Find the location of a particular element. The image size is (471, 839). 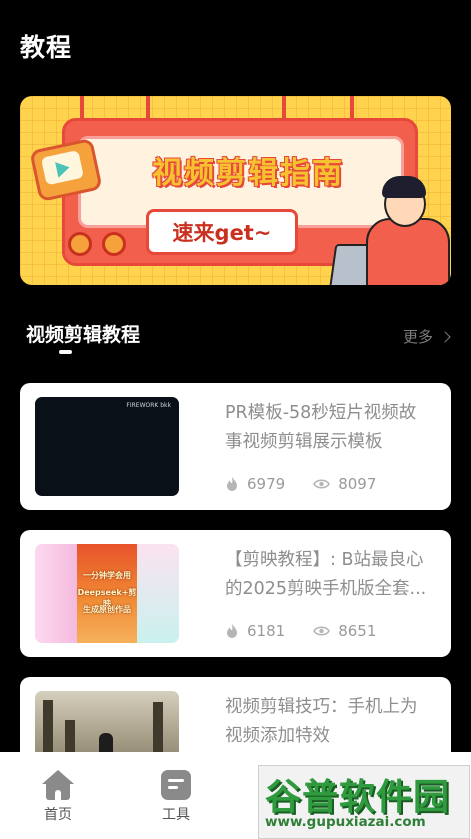

chevron-right-icon is located at coordinates (445, 336).